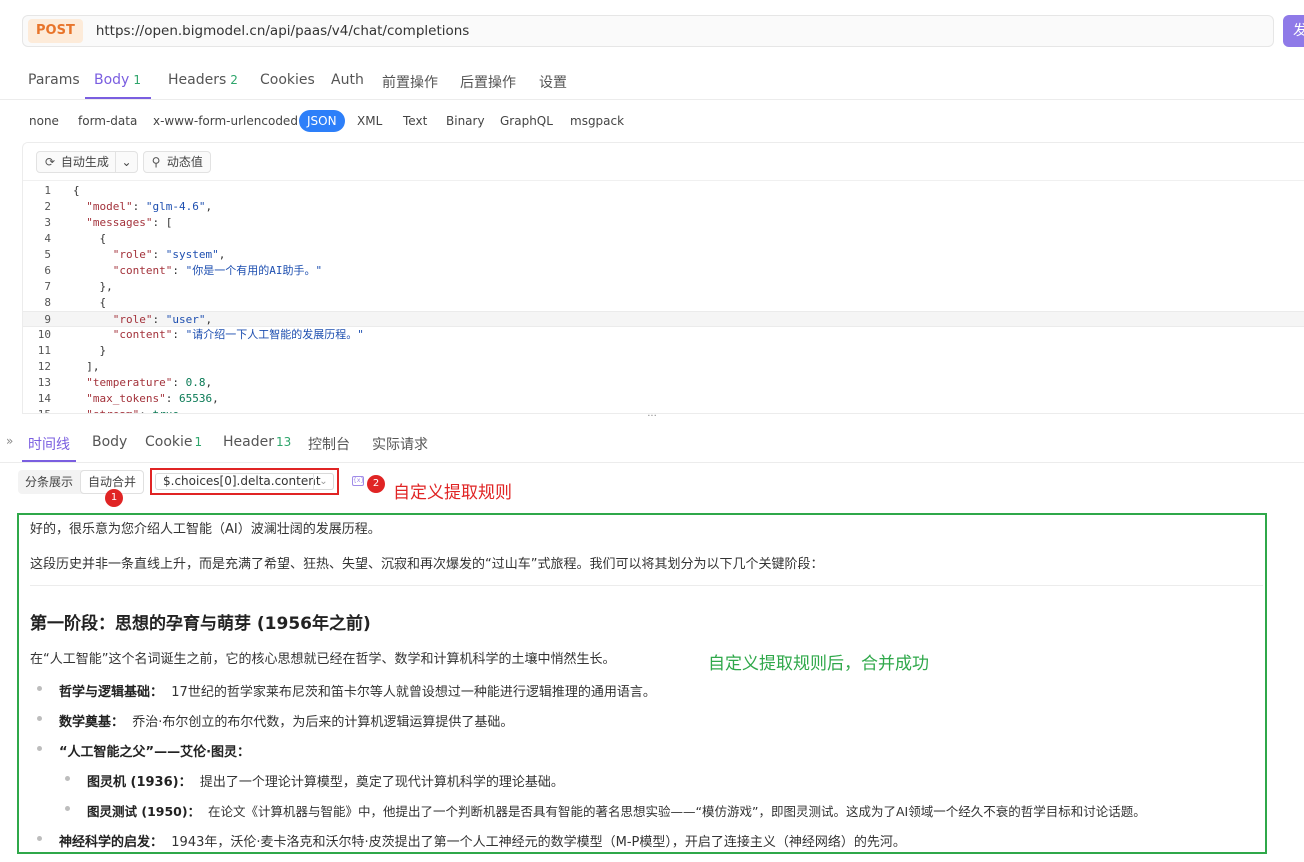 This screenshot has width=1304, height=862. What do you see at coordinates (75, 302) in the screenshot?
I see `code-line: 8 {` at bounding box center [75, 302].